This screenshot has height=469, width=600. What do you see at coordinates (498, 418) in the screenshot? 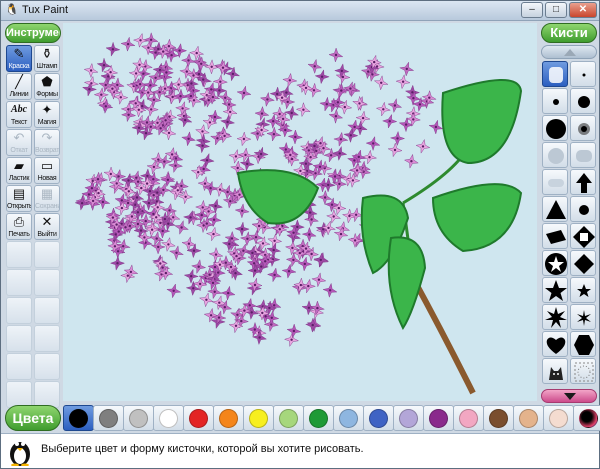
I see `color-swatch-brown` at bounding box center [498, 418].